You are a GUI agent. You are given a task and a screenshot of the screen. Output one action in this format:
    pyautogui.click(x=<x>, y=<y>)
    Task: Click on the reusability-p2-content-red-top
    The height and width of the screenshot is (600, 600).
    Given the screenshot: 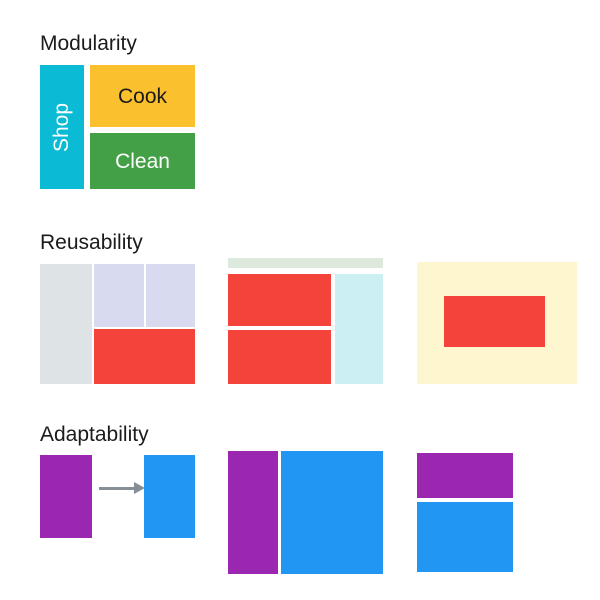 What is the action you would take?
    pyautogui.click(x=279, y=300)
    